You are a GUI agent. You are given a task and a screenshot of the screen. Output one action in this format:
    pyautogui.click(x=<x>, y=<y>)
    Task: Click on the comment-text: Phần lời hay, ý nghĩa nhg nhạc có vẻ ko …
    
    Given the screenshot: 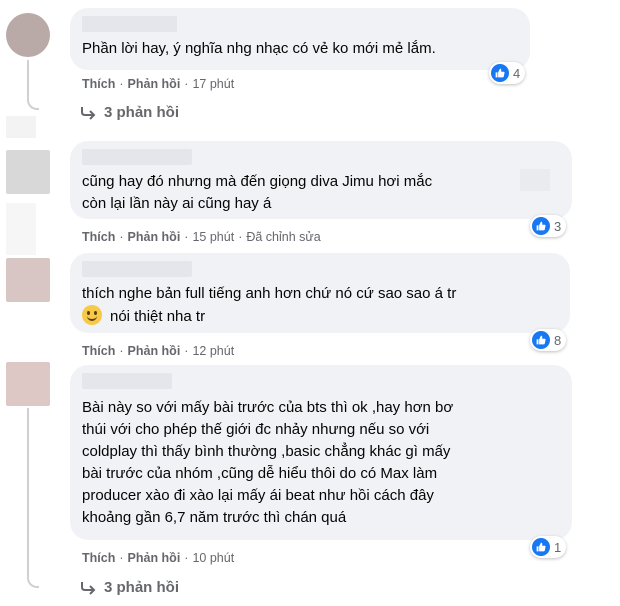 What is the action you would take?
    pyautogui.click(x=259, y=49)
    